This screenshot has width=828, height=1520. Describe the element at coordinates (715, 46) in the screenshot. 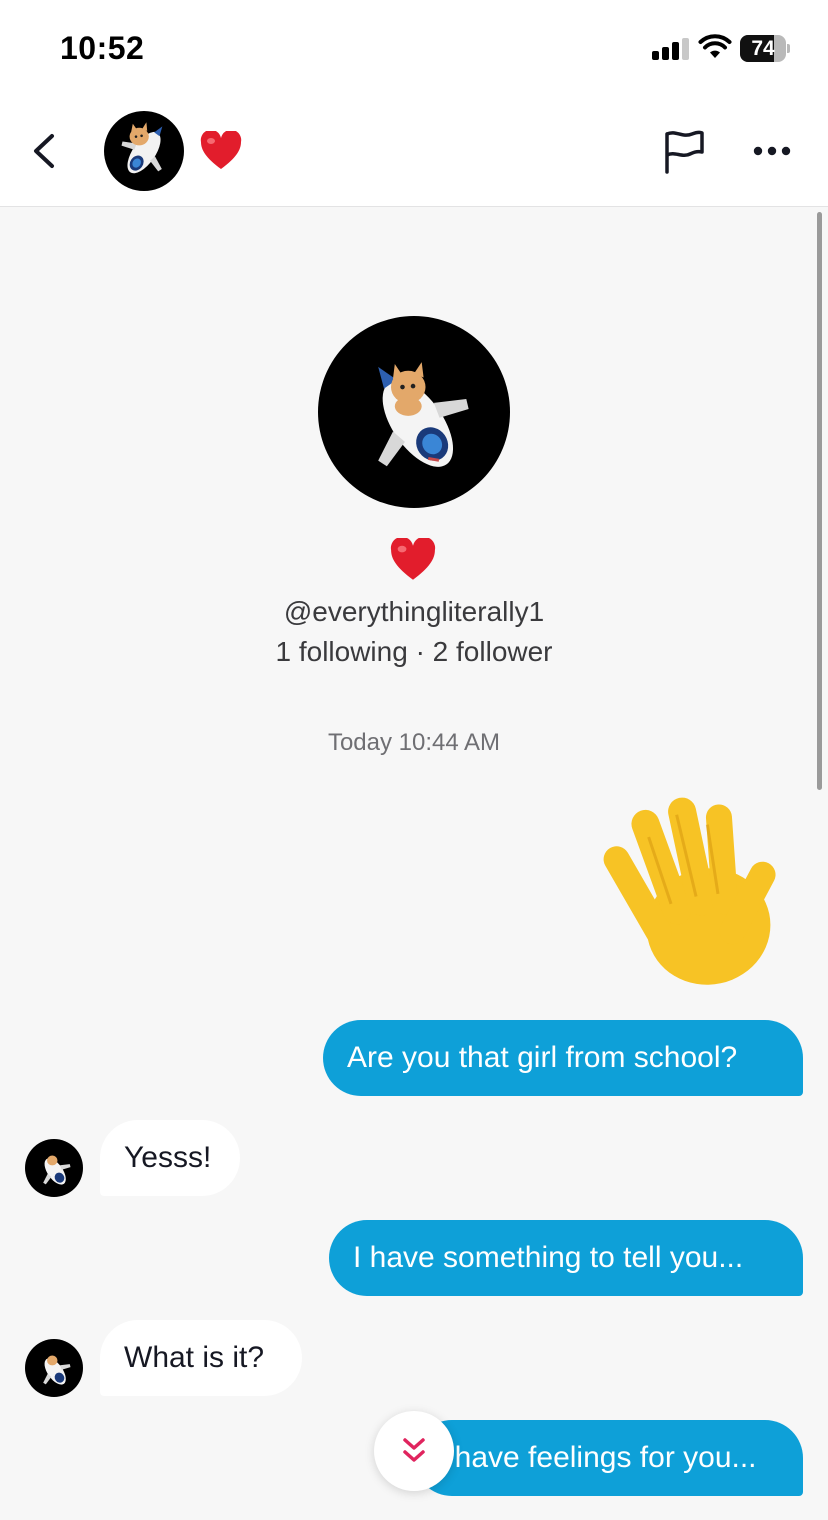

I see `wifi-icon` at that location.